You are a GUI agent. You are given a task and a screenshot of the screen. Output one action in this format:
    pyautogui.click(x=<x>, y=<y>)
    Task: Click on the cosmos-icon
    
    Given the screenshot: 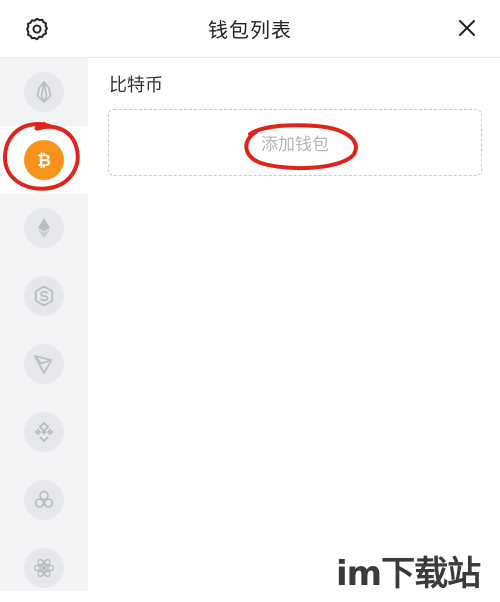 What is the action you would take?
    pyautogui.click(x=44, y=500)
    